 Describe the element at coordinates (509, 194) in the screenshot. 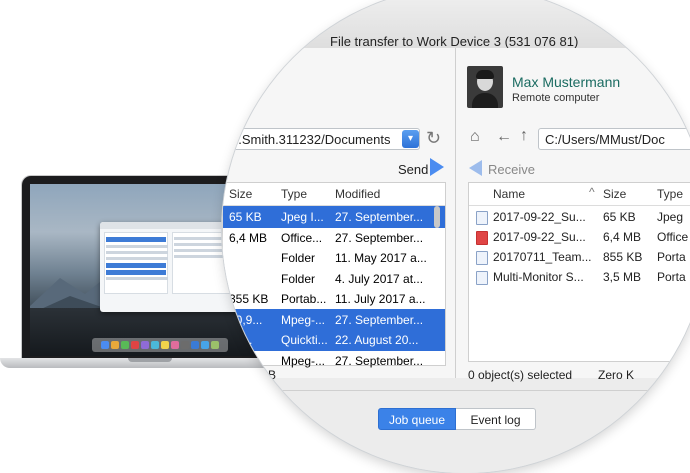

I see `column-header-name: Name` at that location.